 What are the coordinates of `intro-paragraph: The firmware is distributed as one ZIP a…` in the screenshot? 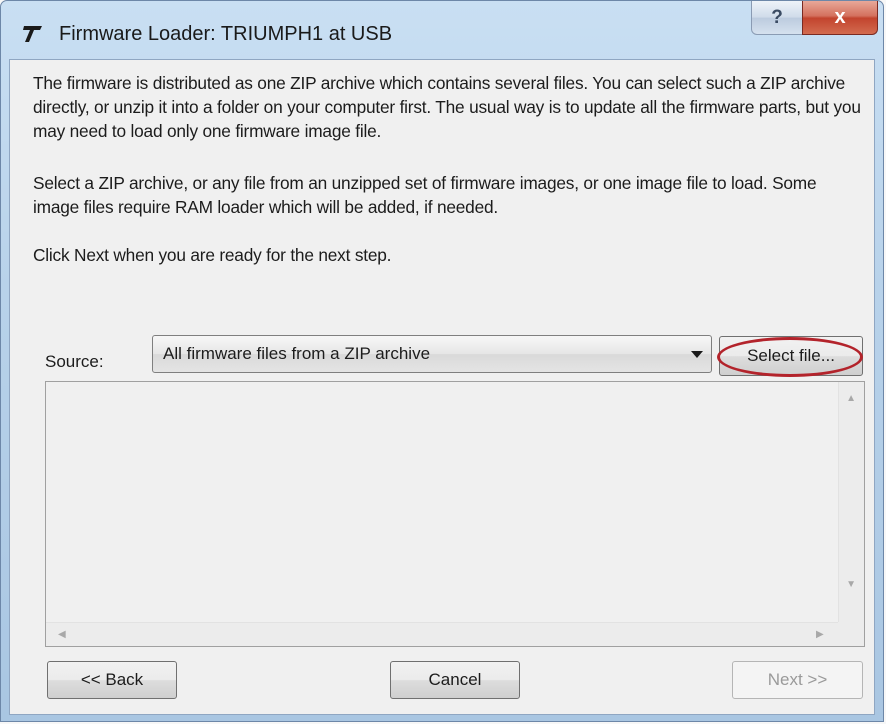 It's located at (447, 107).